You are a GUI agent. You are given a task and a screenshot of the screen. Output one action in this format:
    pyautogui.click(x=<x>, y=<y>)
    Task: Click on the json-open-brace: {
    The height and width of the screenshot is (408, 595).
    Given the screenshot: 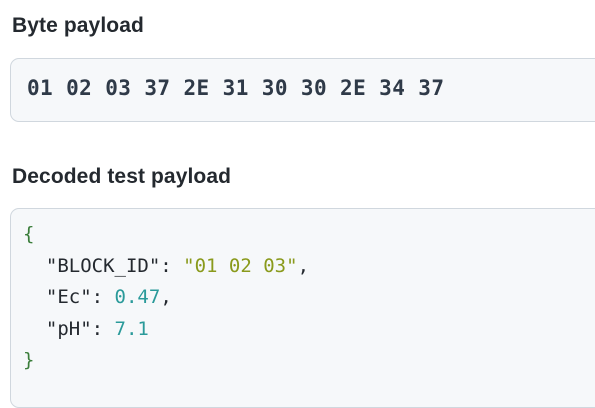 What is the action you would take?
    pyautogui.click(x=29, y=234)
    